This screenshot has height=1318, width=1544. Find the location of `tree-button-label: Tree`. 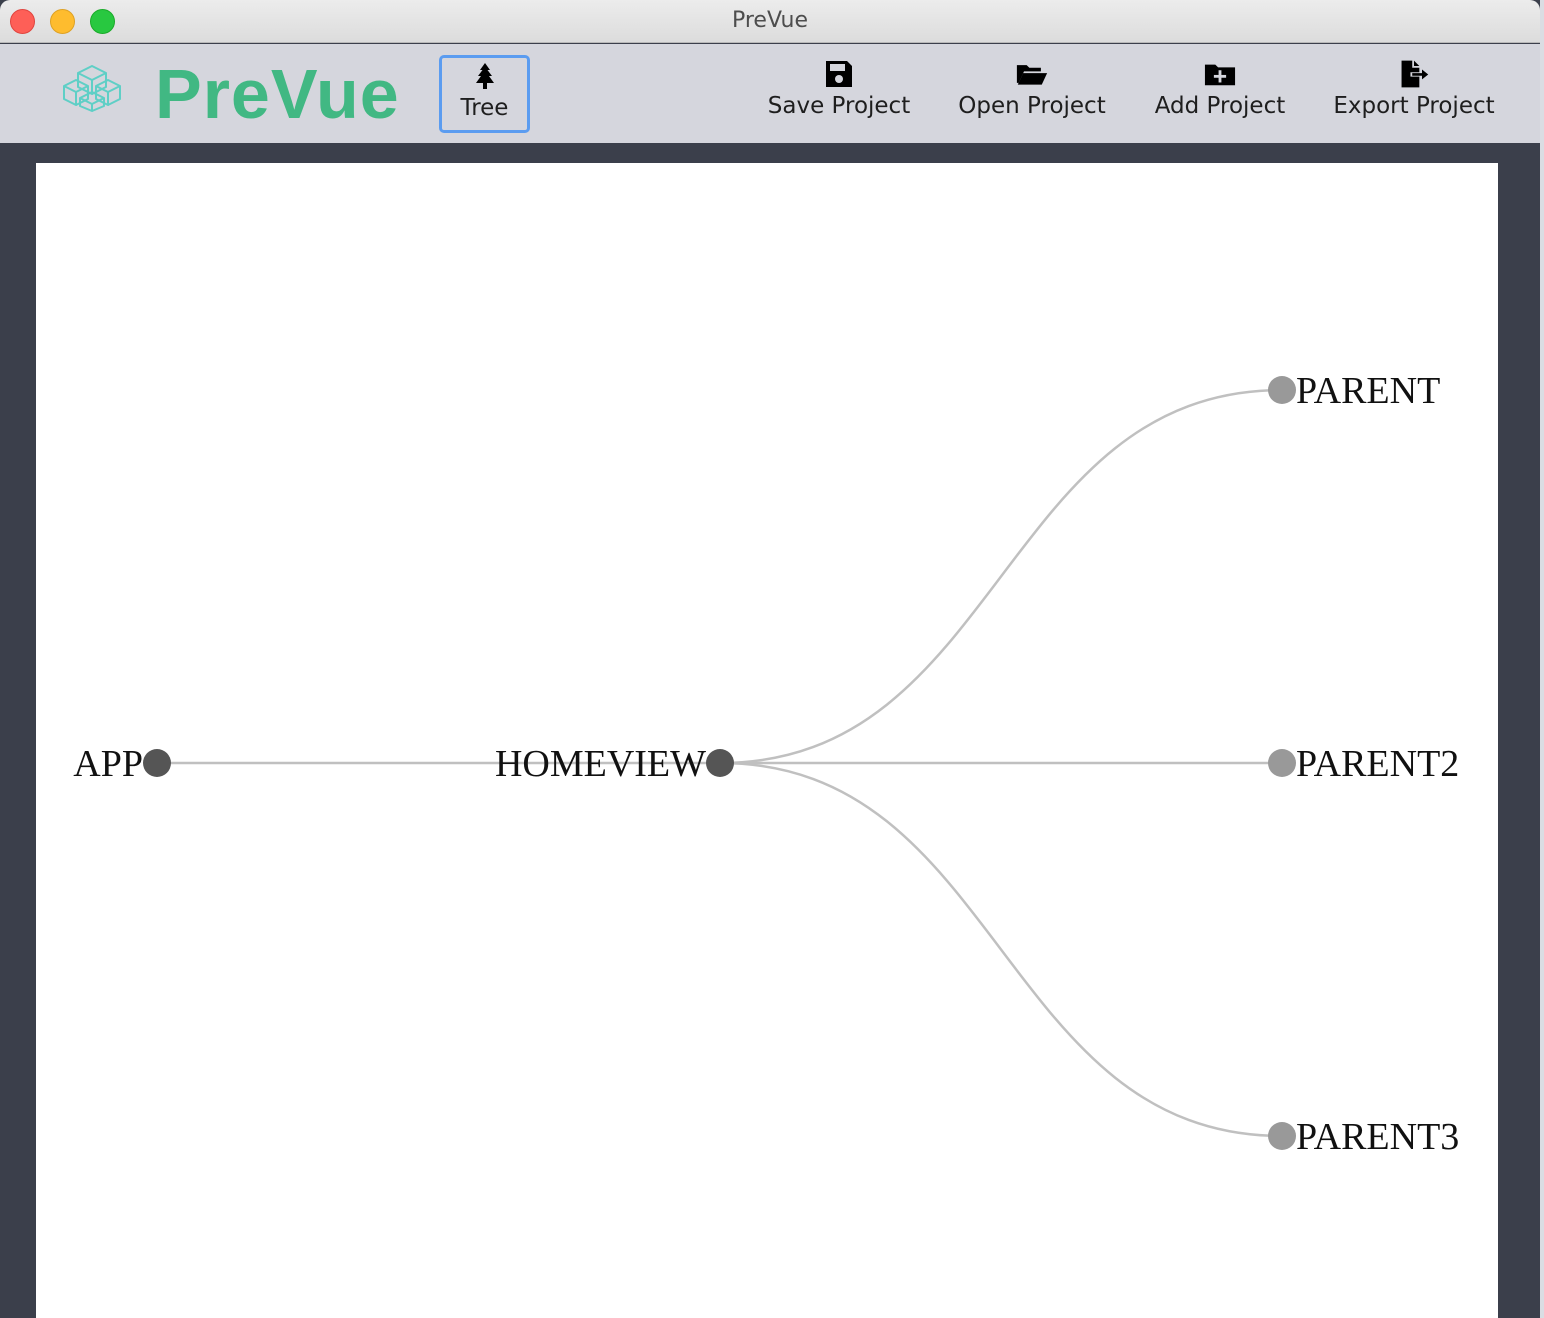

tree-button-label: Tree is located at coordinates (484, 108).